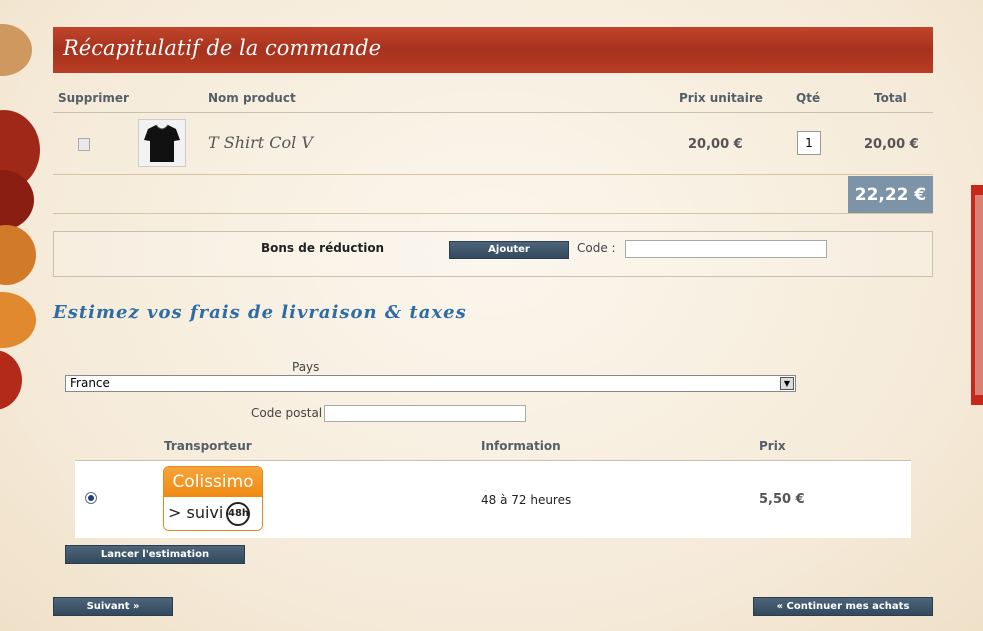 The image size is (983, 631). What do you see at coordinates (509, 250) in the screenshot?
I see `voucher-add-button: Ajouter` at bounding box center [509, 250].